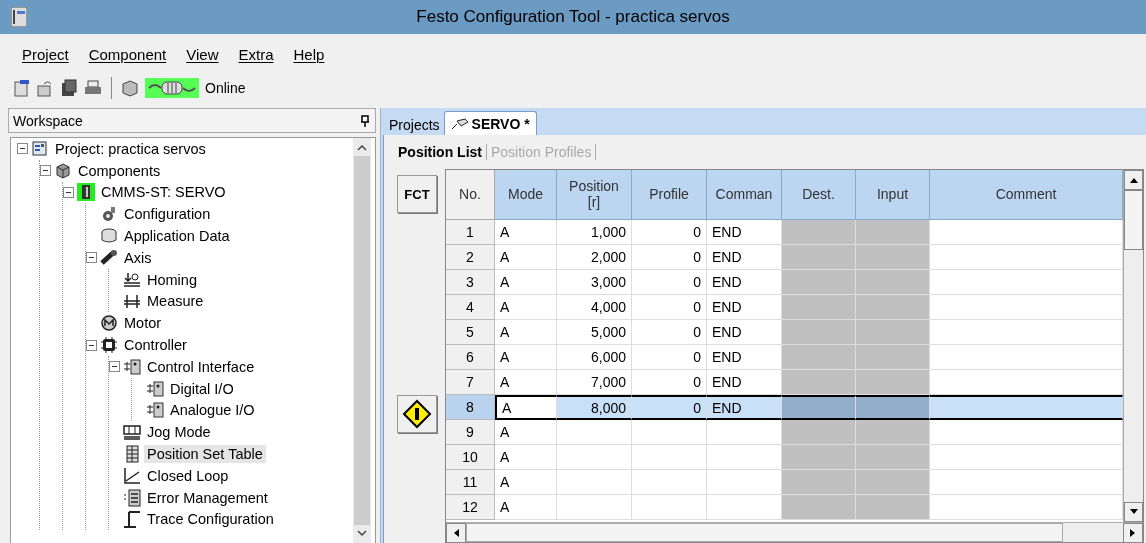  Describe the element at coordinates (188, 475) in the screenshot. I see `tree-item: Closed Loop` at that location.